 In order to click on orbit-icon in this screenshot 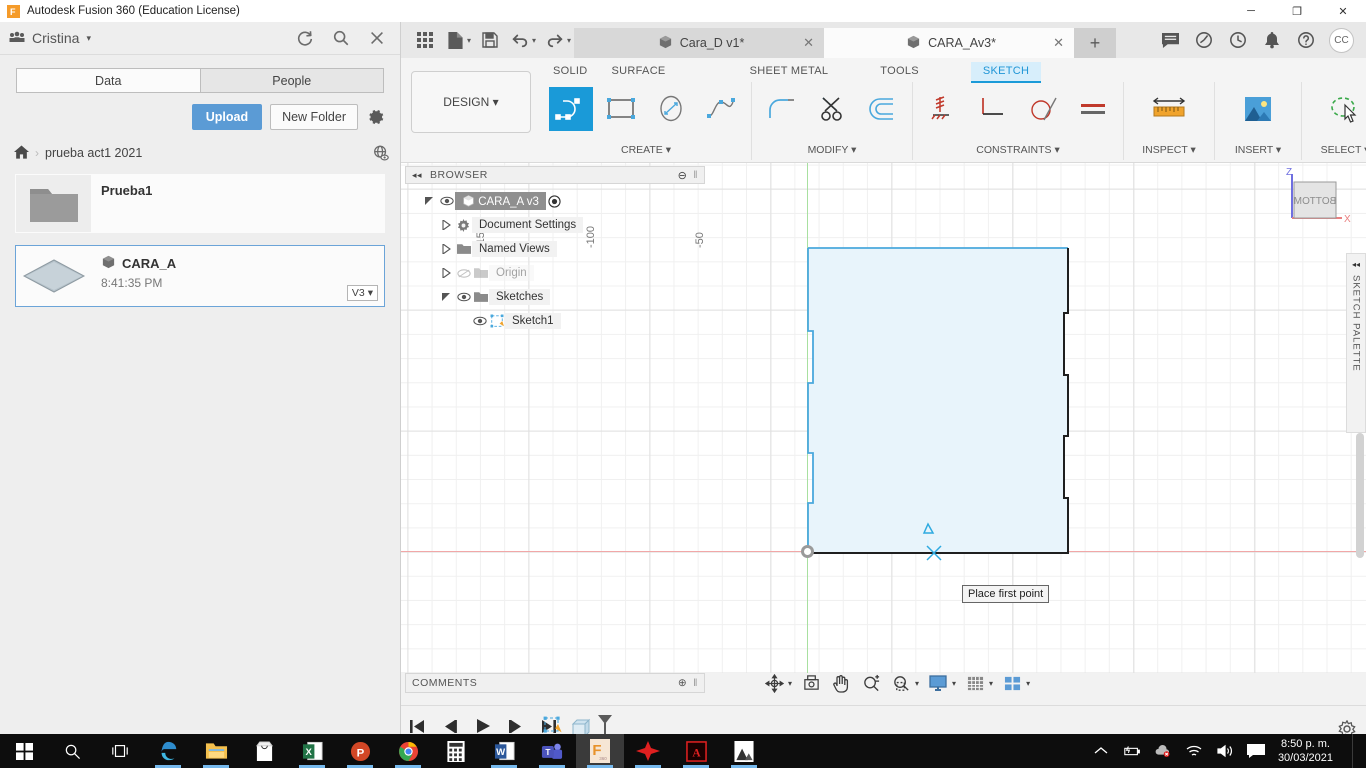, I will do `click(774, 683)`.